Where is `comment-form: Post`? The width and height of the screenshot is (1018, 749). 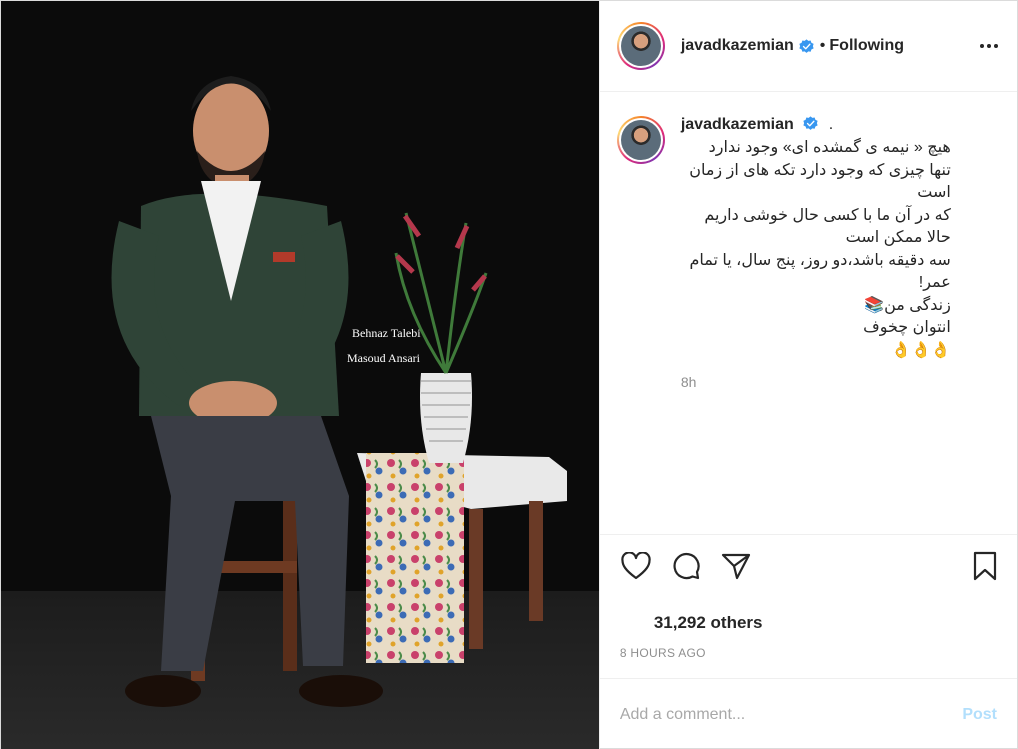 comment-form: Post is located at coordinates (808, 713).